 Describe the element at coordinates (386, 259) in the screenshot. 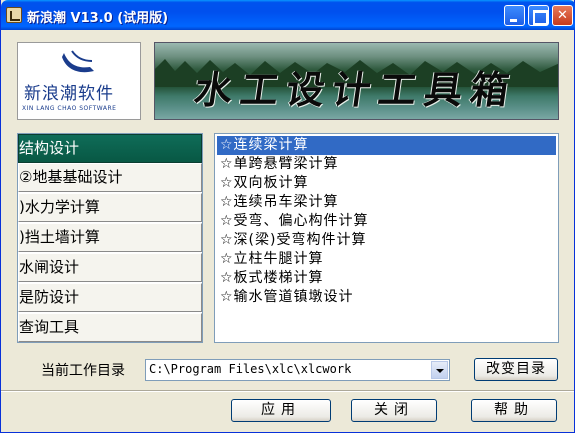

I see `list-item: ☆立柱牛腿计算` at that location.